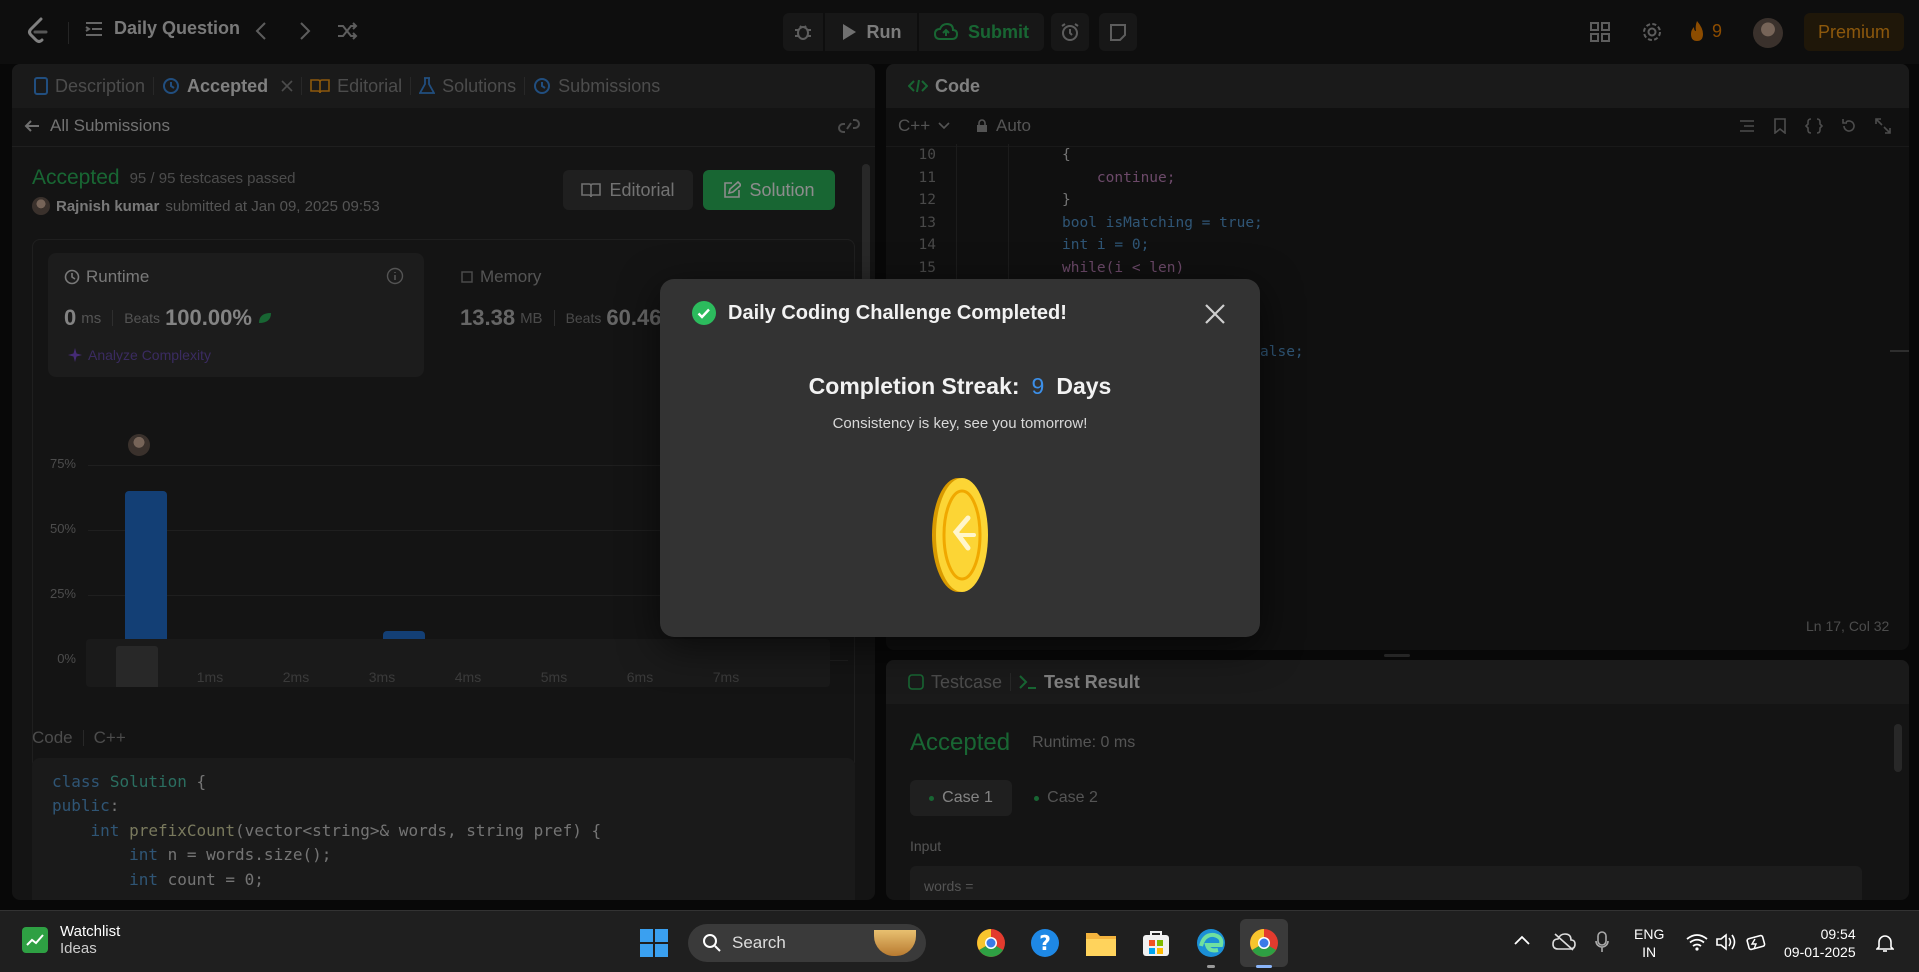  I want to click on chevron-up-icon, so click(1522, 940).